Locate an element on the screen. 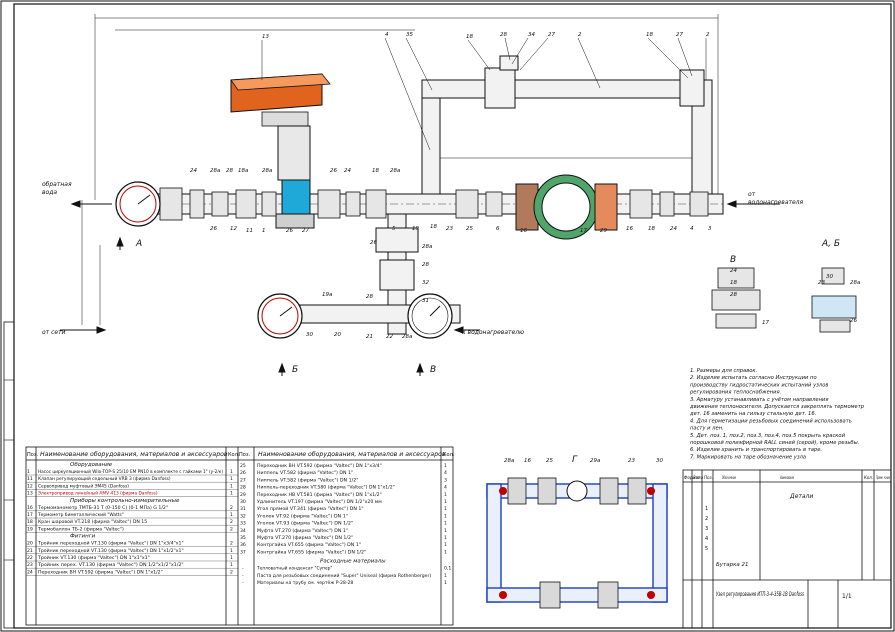 The height and width of the screenshot is (632, 895). bom-row-pos: 33 is located at coordinates (243, 524).